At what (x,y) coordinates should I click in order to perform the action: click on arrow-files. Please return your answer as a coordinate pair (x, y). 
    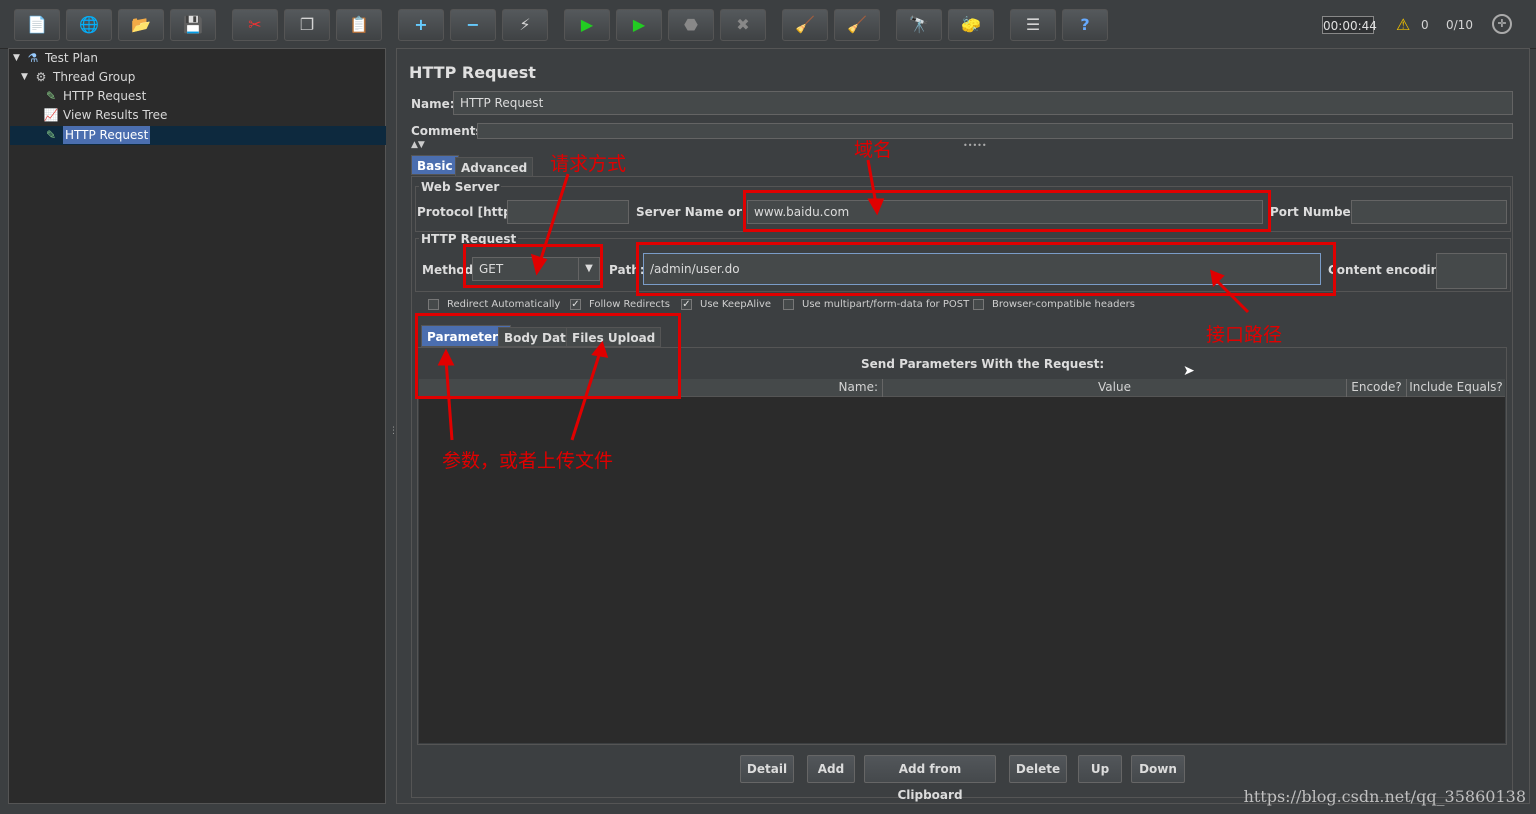
    Looking at the image, I should click on (586, 396).